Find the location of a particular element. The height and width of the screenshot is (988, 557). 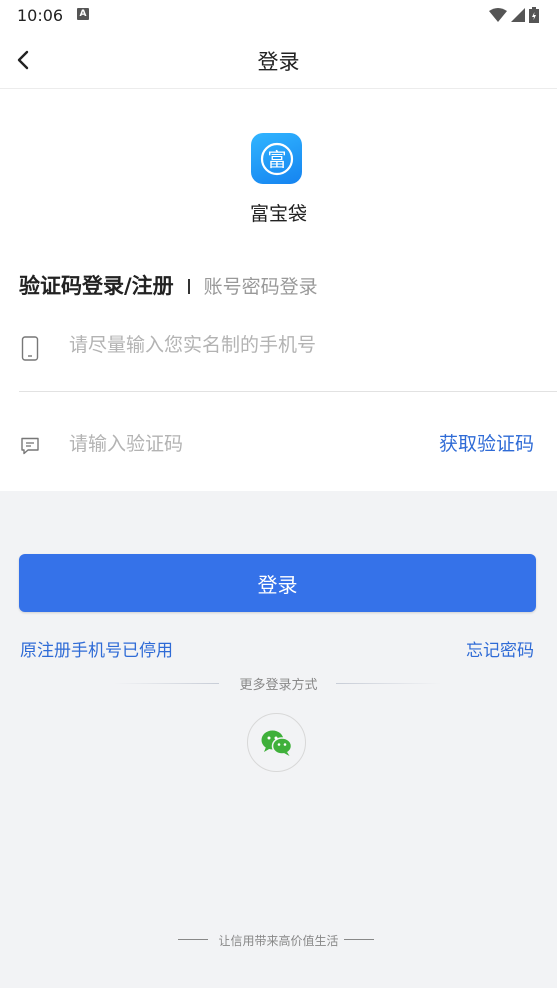

phone-row is located at coordinates (288, 355).